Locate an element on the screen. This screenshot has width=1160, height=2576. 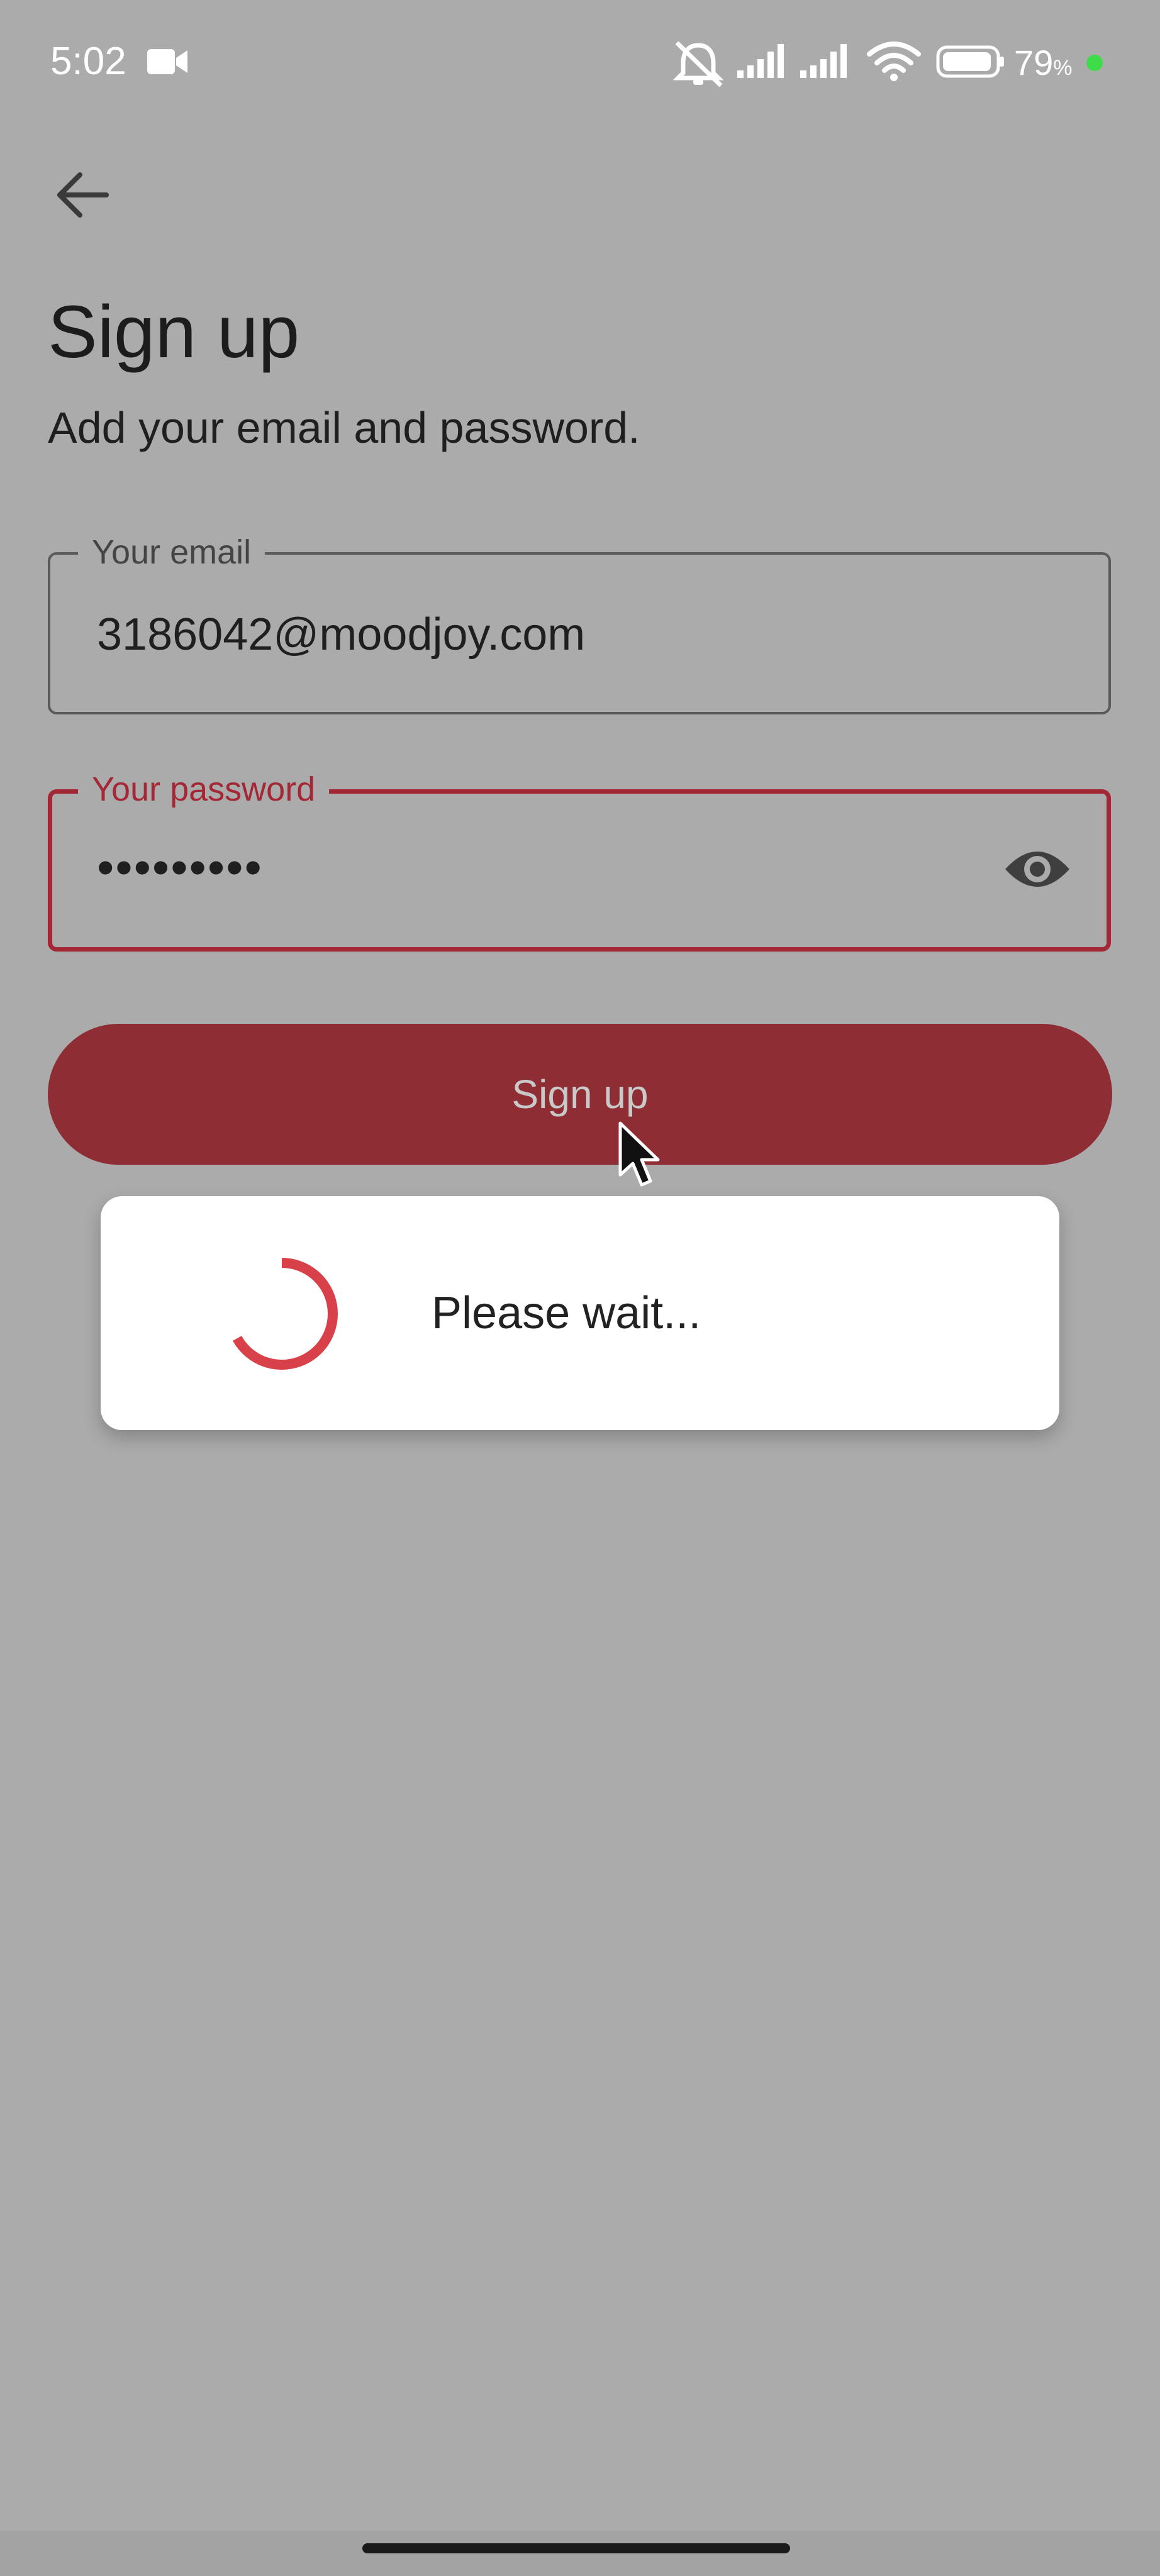
password-field-value: ••••••••• is located at coordinates (180, 867).